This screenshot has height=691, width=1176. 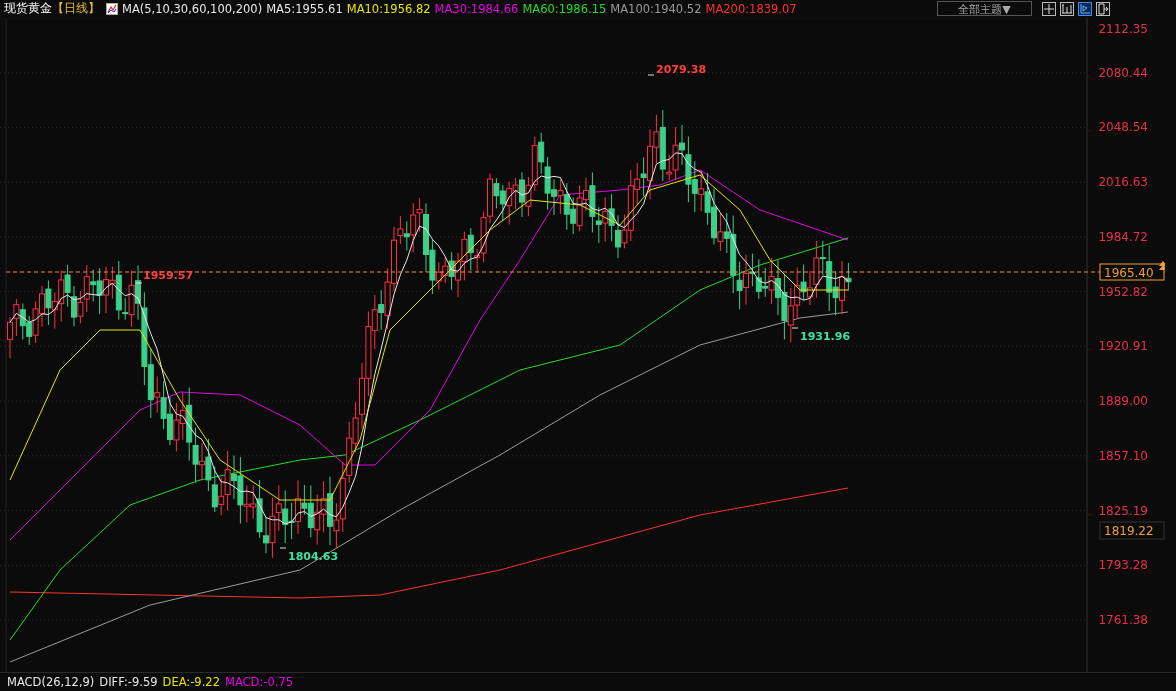 What do you see at coordinates (1123, 455) in the screenshot?
I see `axis-label: 1857.10` at bounding box center [1123, 455].